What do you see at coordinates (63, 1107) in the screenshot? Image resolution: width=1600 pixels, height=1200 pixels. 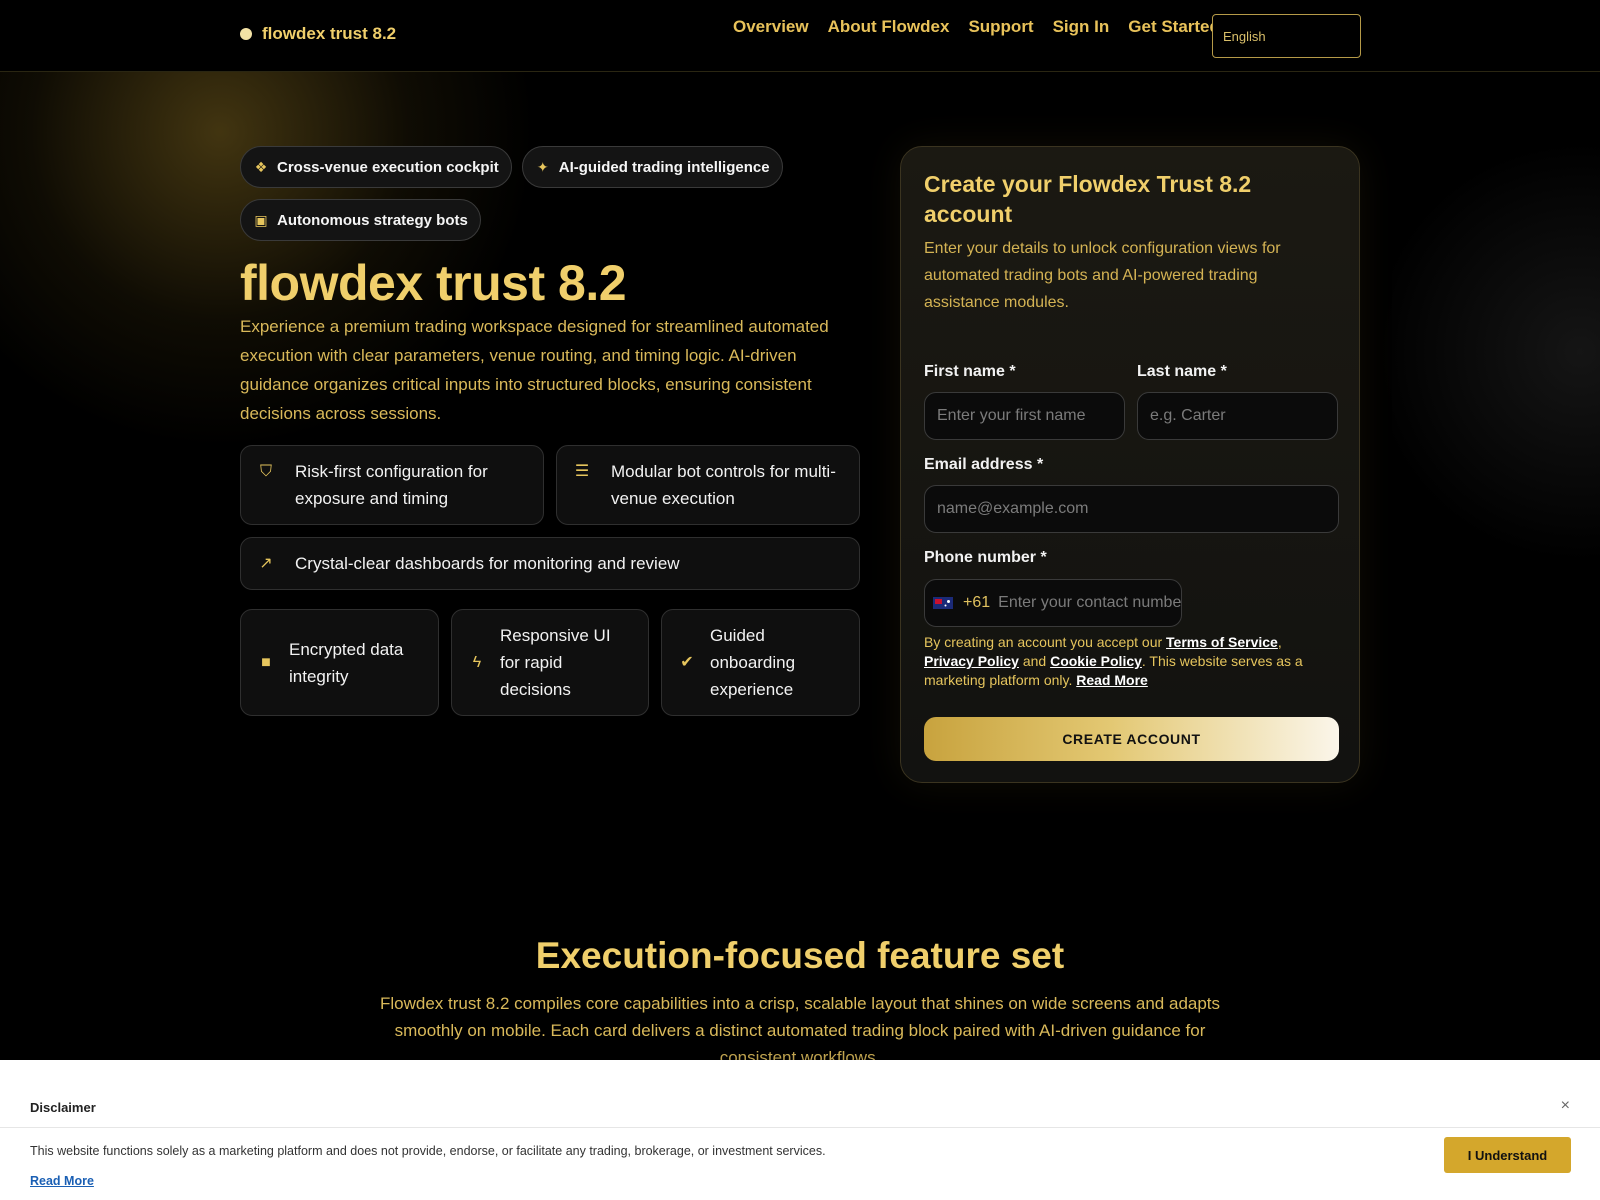 I see `disclaimer-title: Disclaimer` at bounding box center [63, 1107].